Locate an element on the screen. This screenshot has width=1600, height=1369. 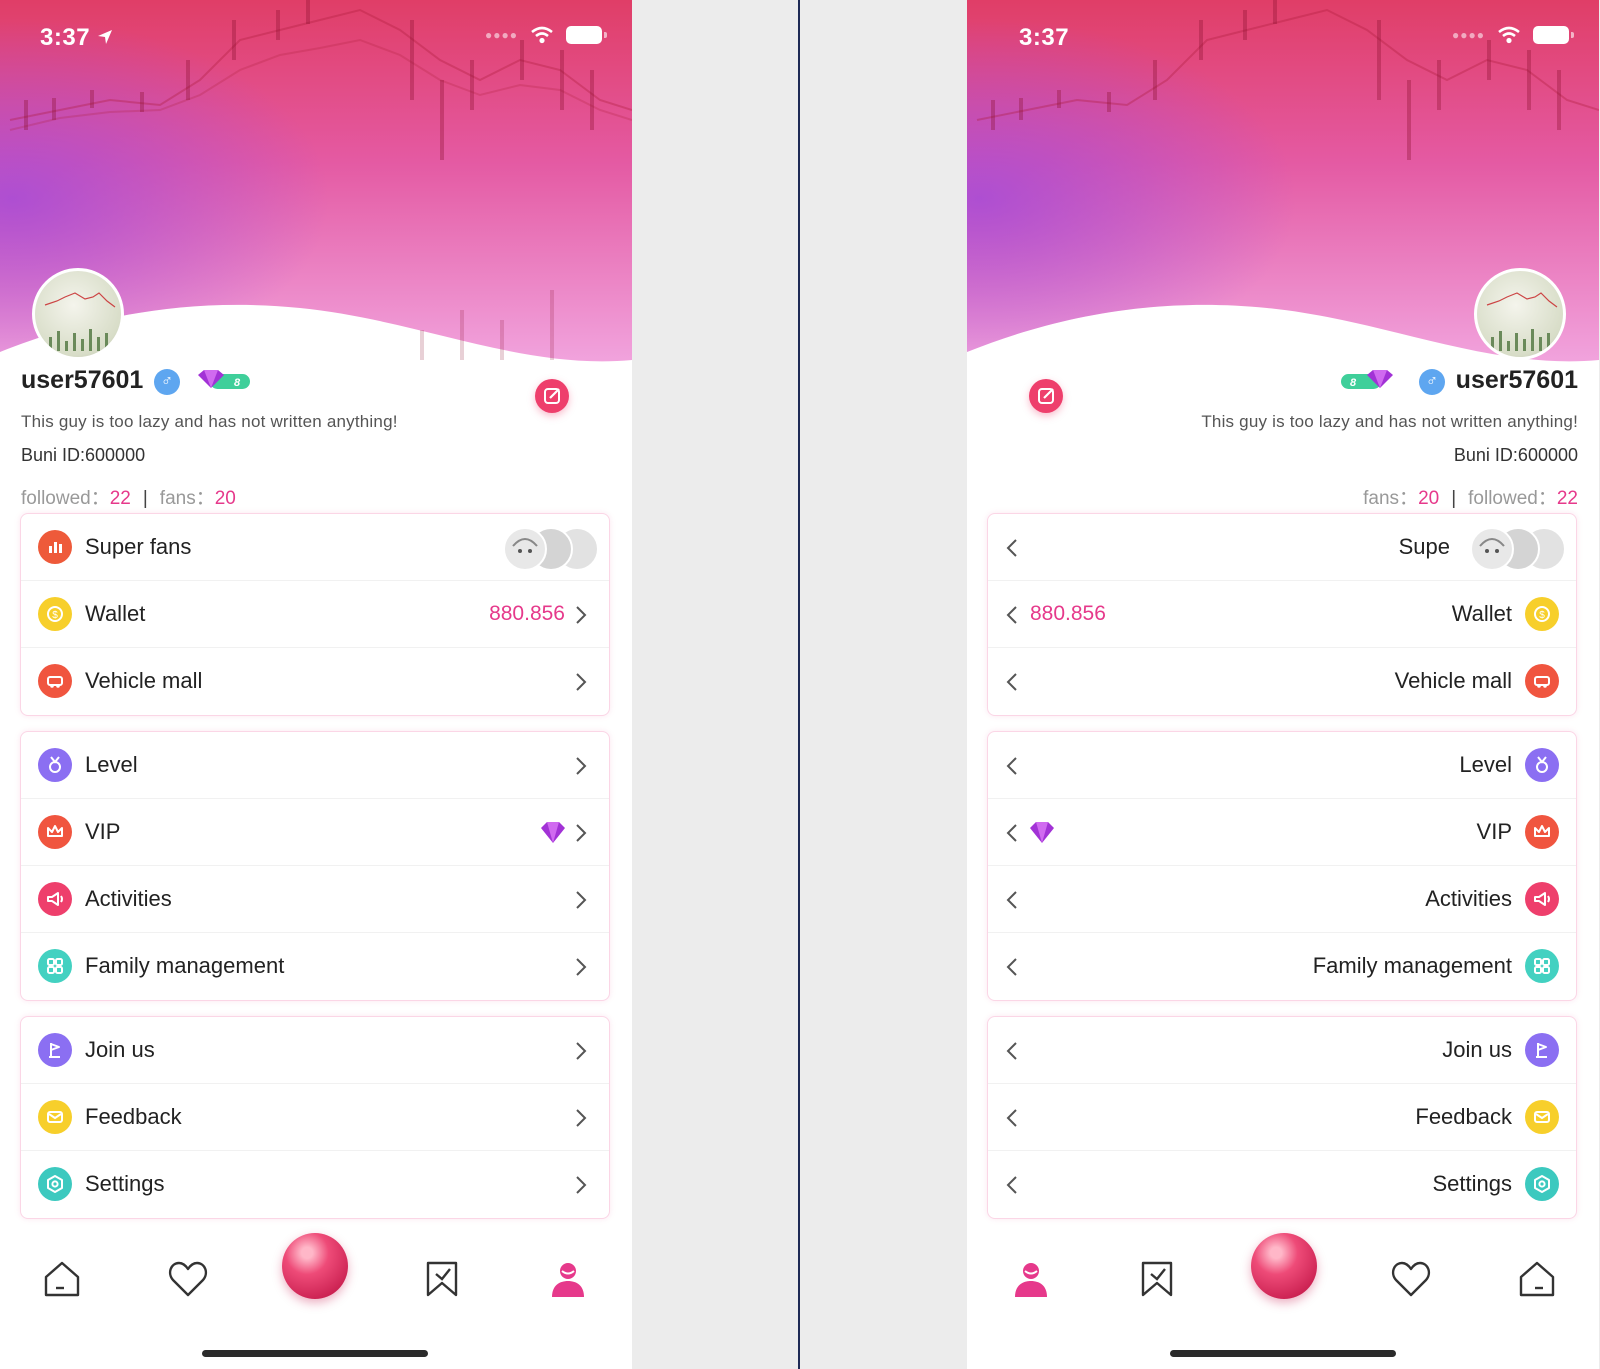
menu-label: Supe is located at coordinates (1424, 546).